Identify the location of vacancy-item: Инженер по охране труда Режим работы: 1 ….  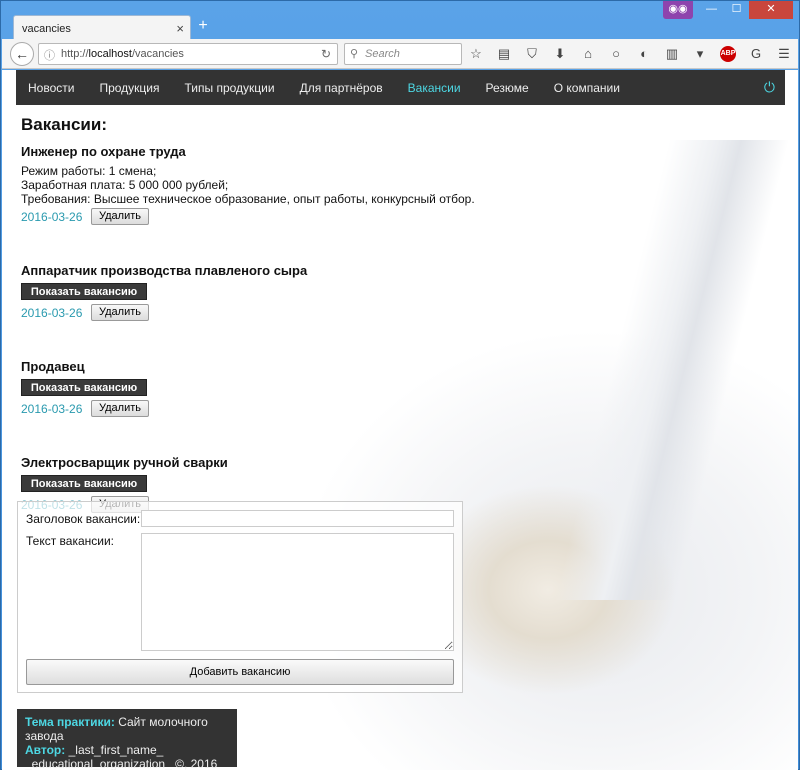
(401, 185).